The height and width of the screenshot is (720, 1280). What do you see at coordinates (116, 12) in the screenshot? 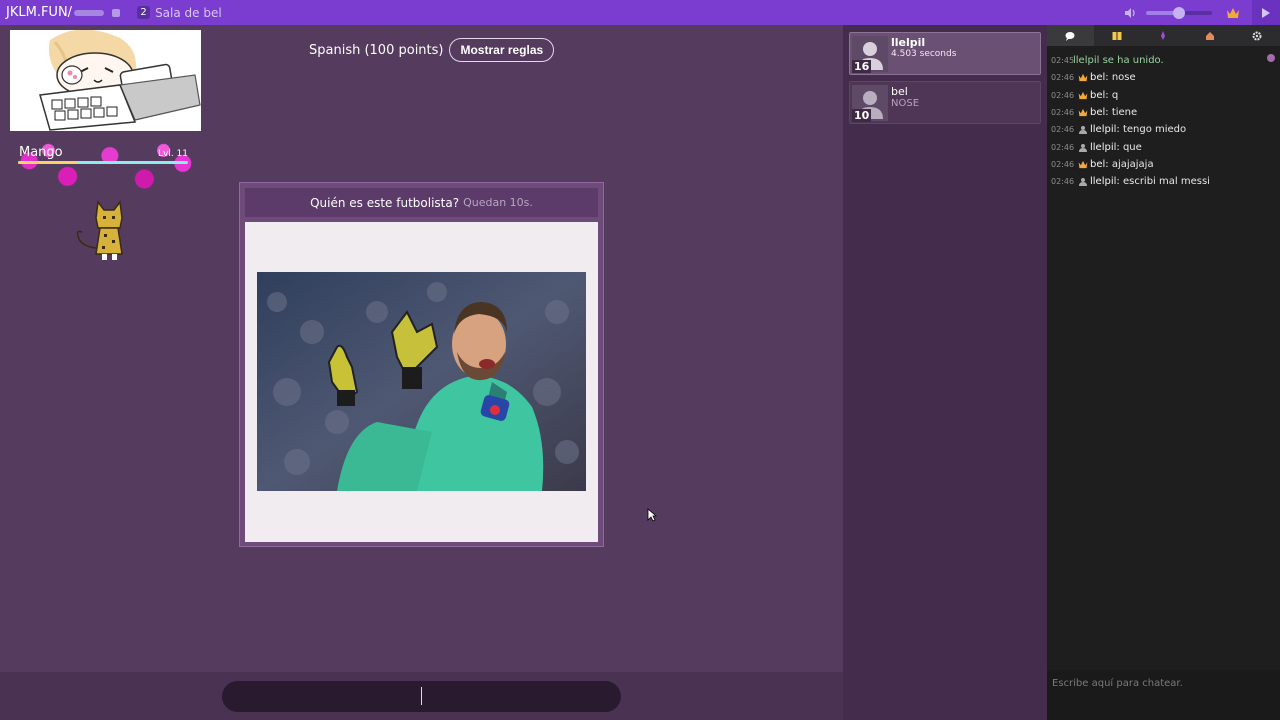
I see `lock-icon` at bounding box center [116, 12].